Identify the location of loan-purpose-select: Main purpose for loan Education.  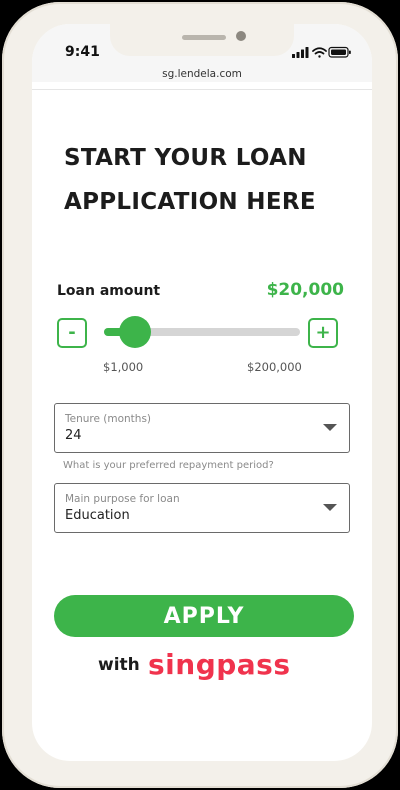
(202, 508).